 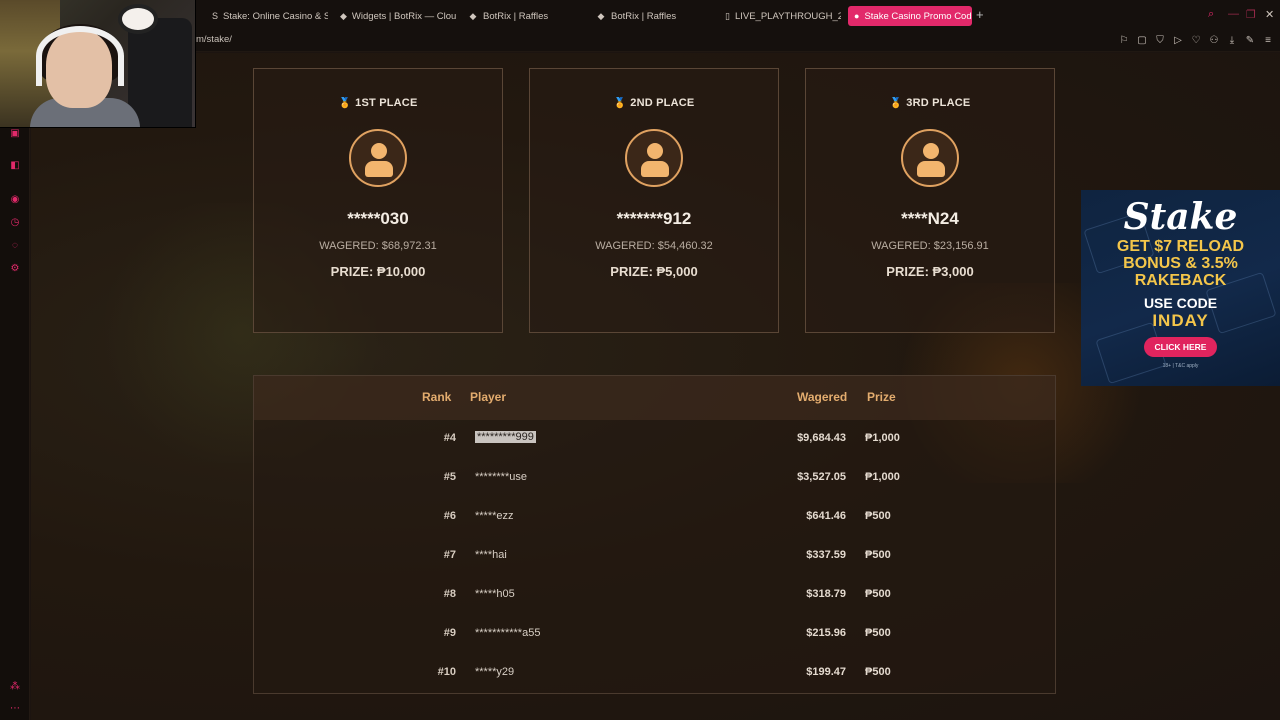 I want to click on header-player: Player, so click(x=488, y=397).